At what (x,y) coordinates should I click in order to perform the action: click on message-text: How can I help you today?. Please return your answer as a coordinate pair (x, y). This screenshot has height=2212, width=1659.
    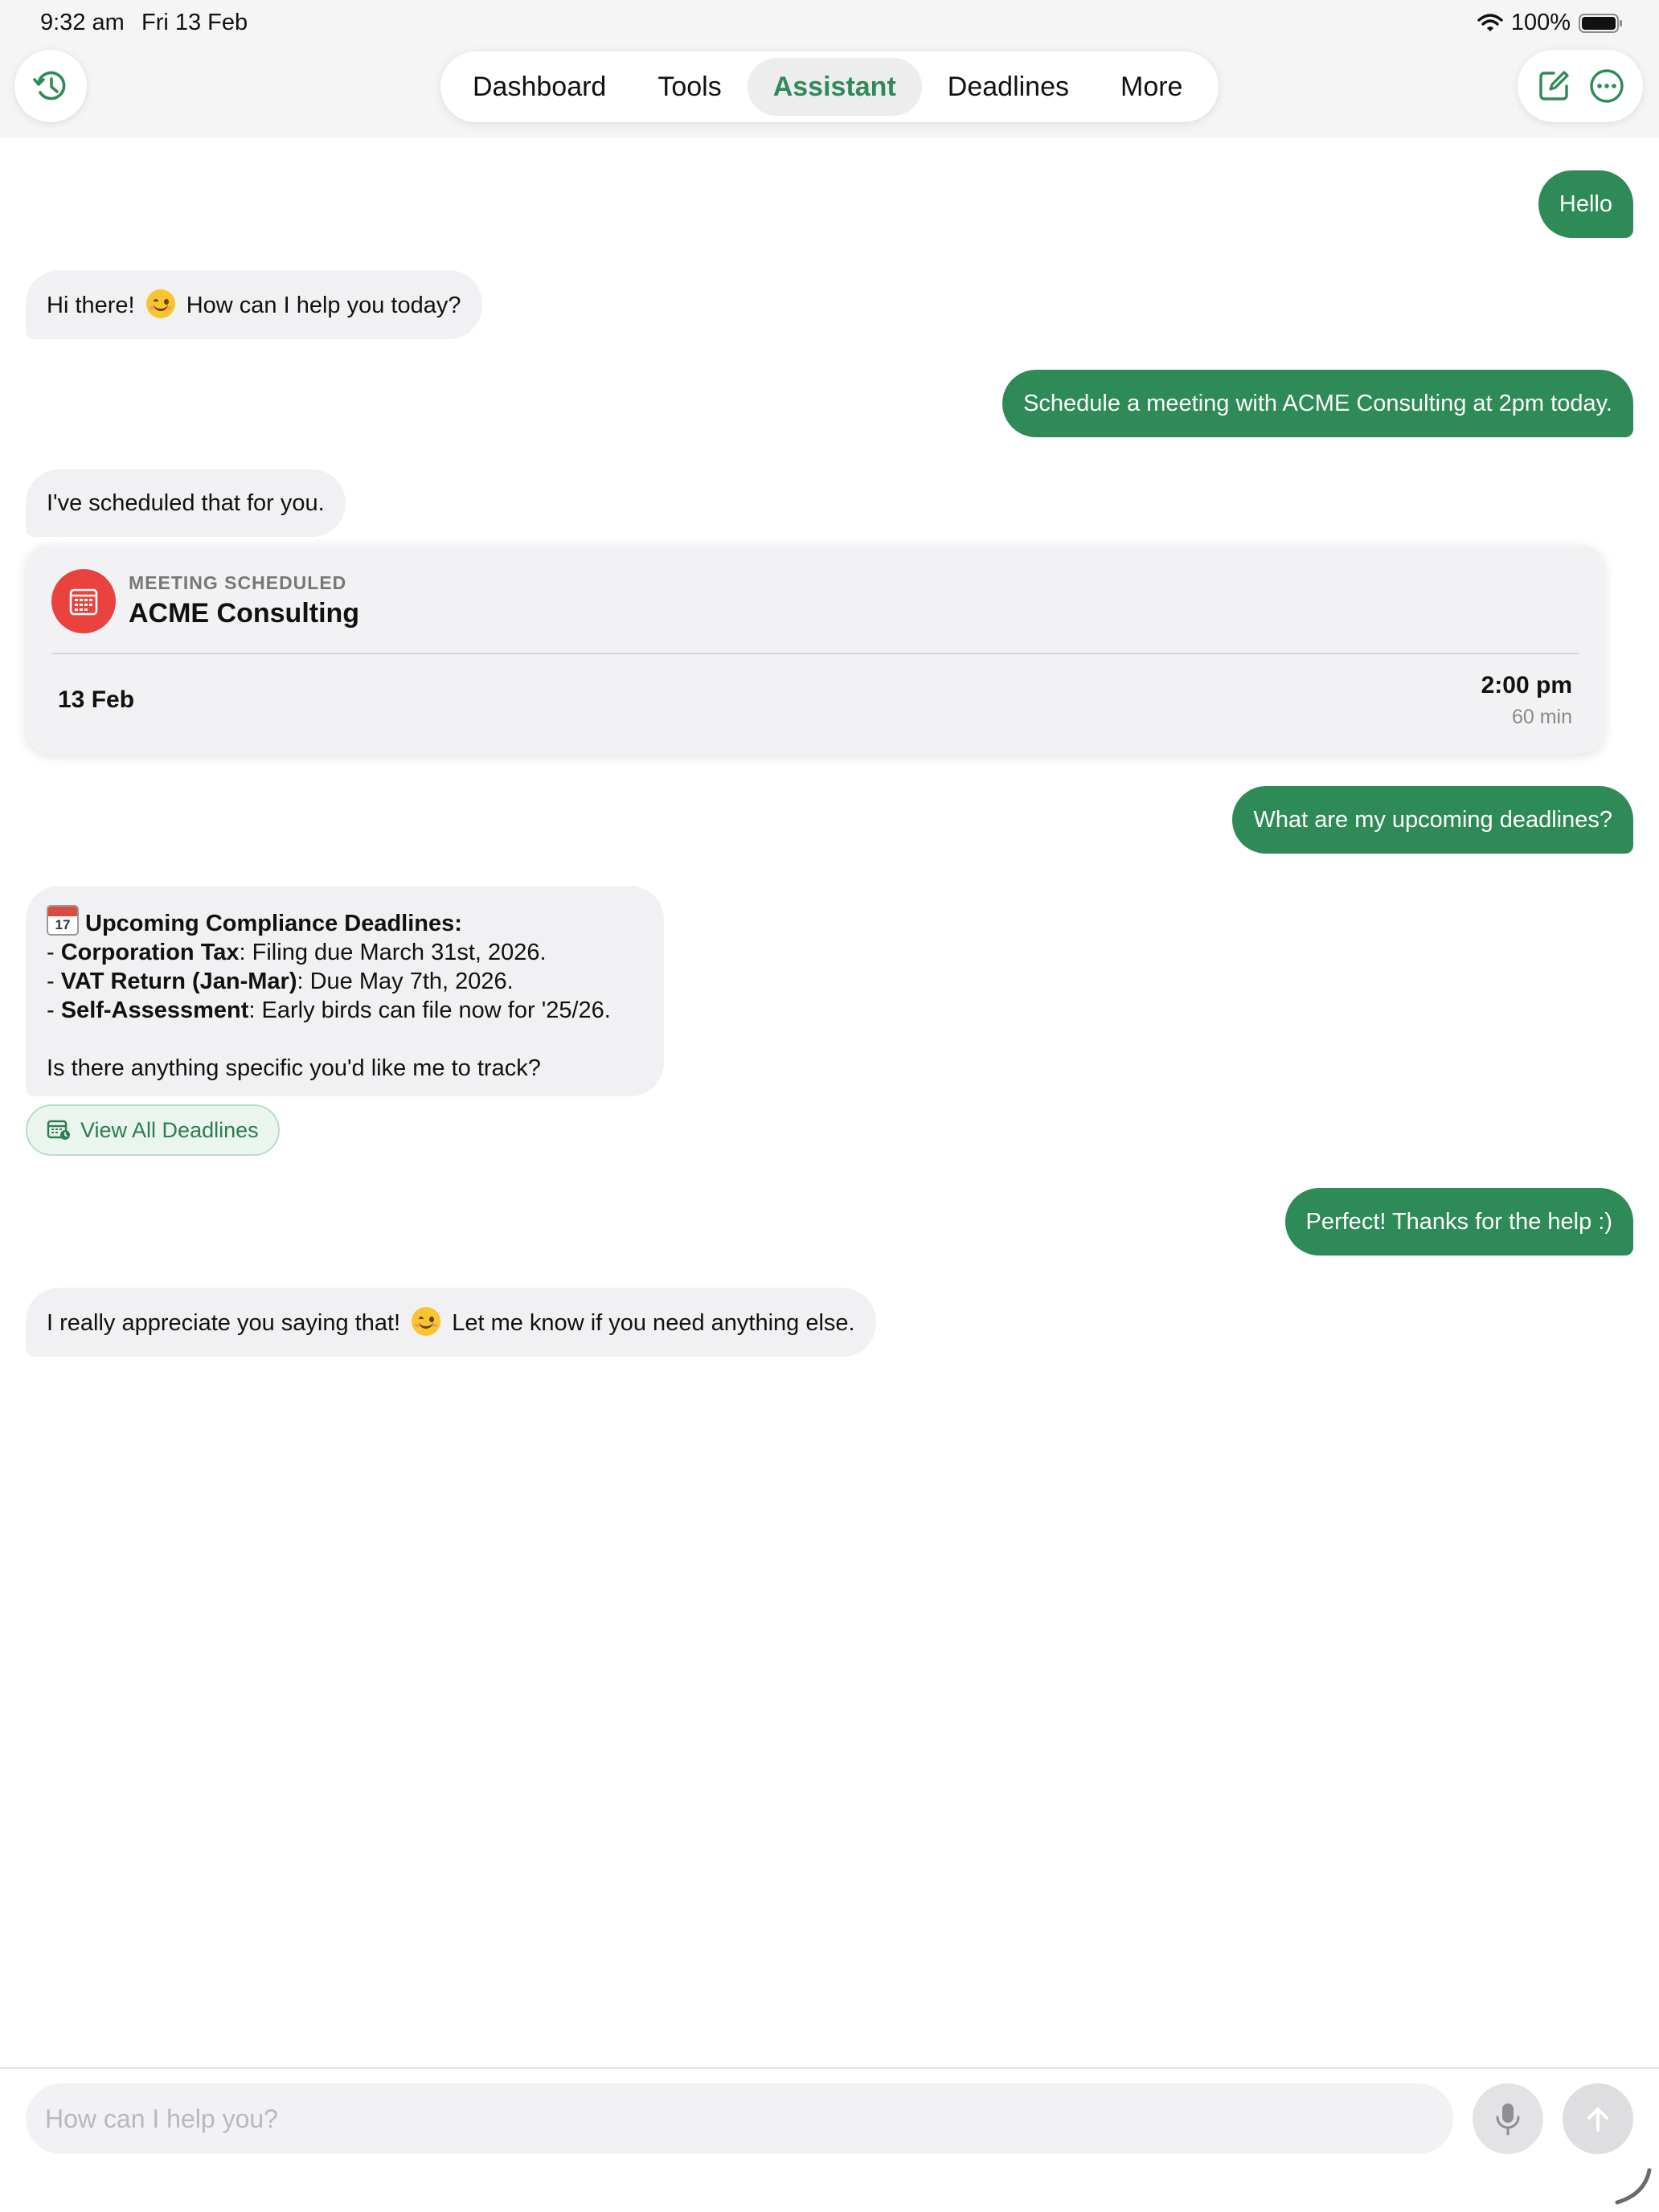
    Looking at the image, I should click on (323, 305).